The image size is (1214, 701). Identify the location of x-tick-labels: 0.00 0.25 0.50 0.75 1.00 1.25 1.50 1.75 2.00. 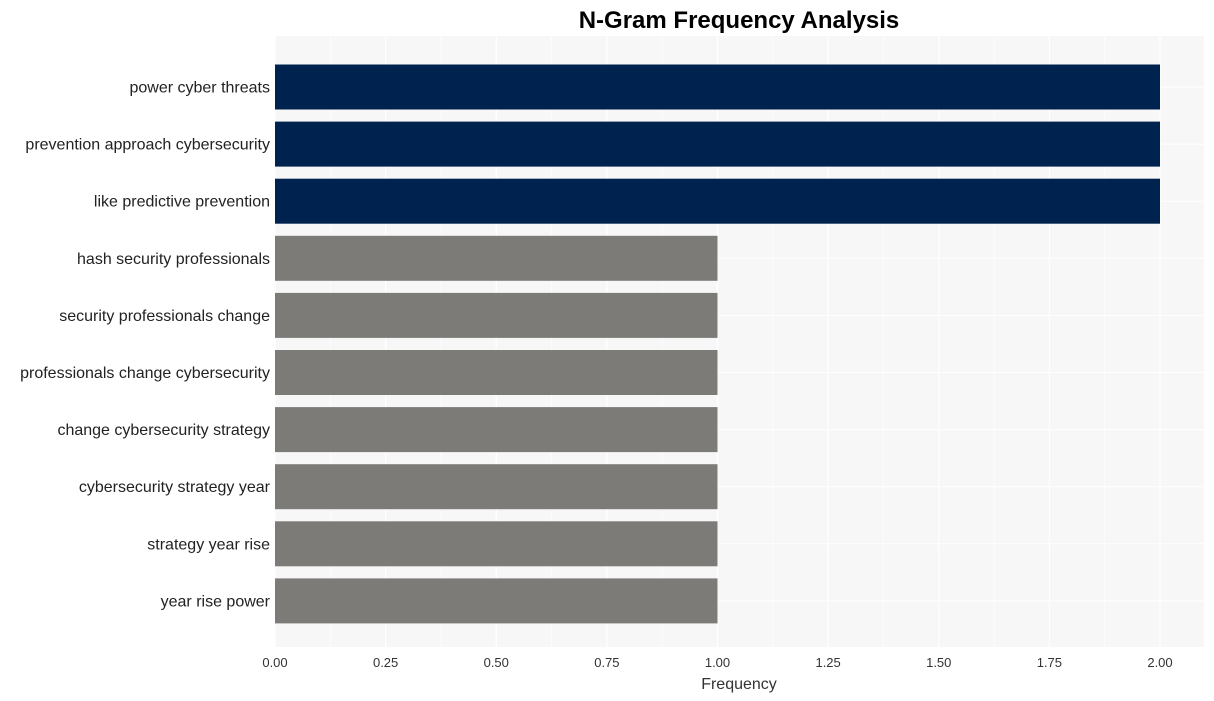
(717, 662).